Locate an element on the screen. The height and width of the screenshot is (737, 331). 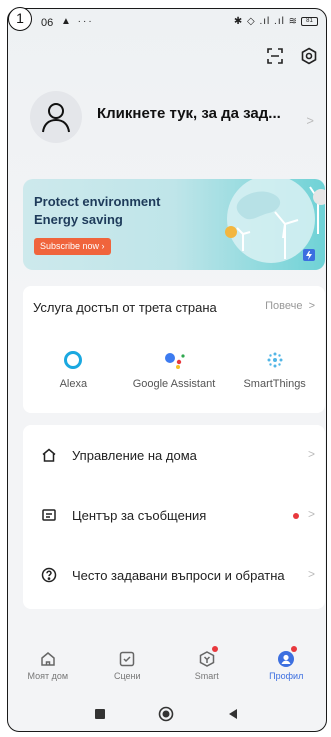
smart-icon is located at coordinates (207, 659).